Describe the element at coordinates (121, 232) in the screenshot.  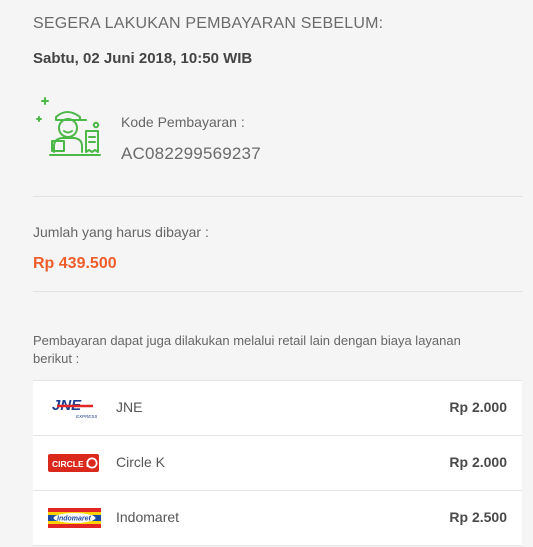
I see `amount-label: Jumlah yang harus dibayar :` at that location.